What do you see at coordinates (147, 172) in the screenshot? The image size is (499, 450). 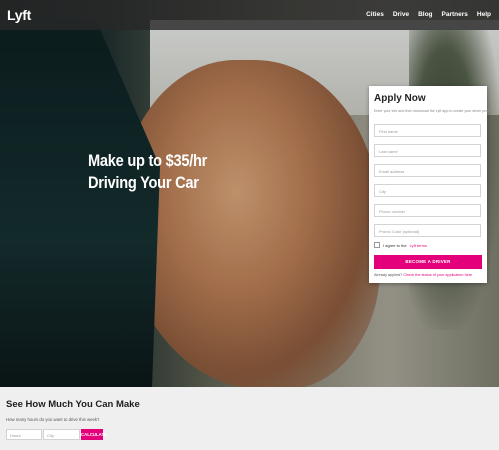 I see `hero-headline: Make up to $35/hr Driving Your Car` at bounding box center [147, 172].